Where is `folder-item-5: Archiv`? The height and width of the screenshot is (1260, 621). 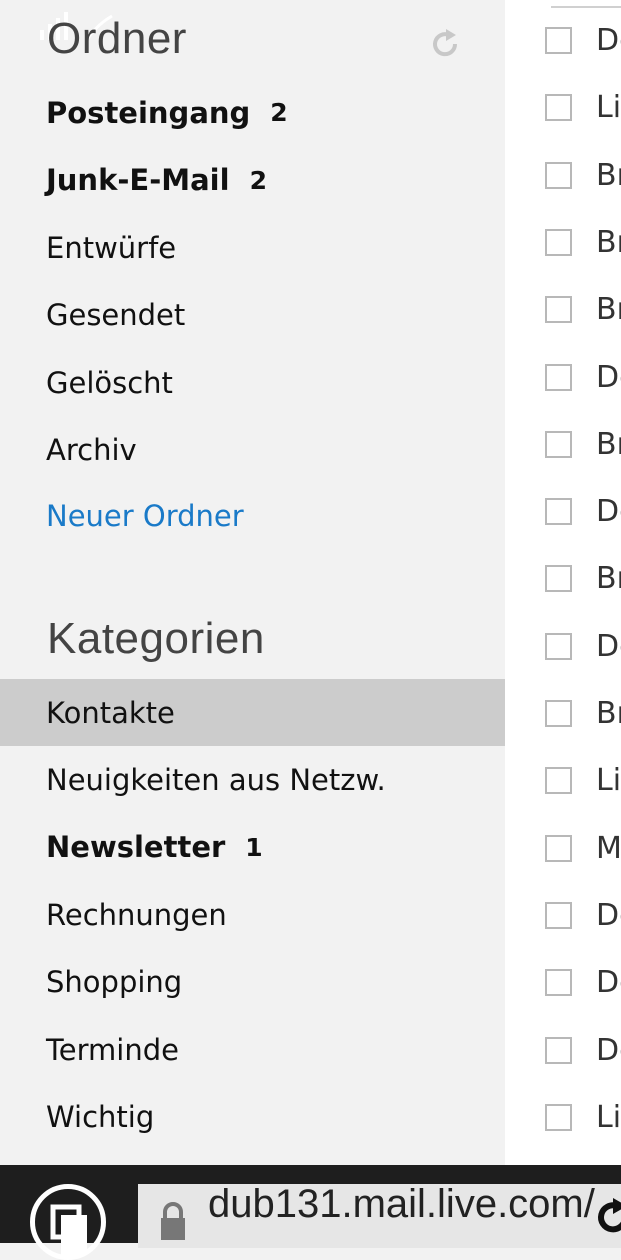 folder-item-5: Archiv is located at coordinates (252, 450).